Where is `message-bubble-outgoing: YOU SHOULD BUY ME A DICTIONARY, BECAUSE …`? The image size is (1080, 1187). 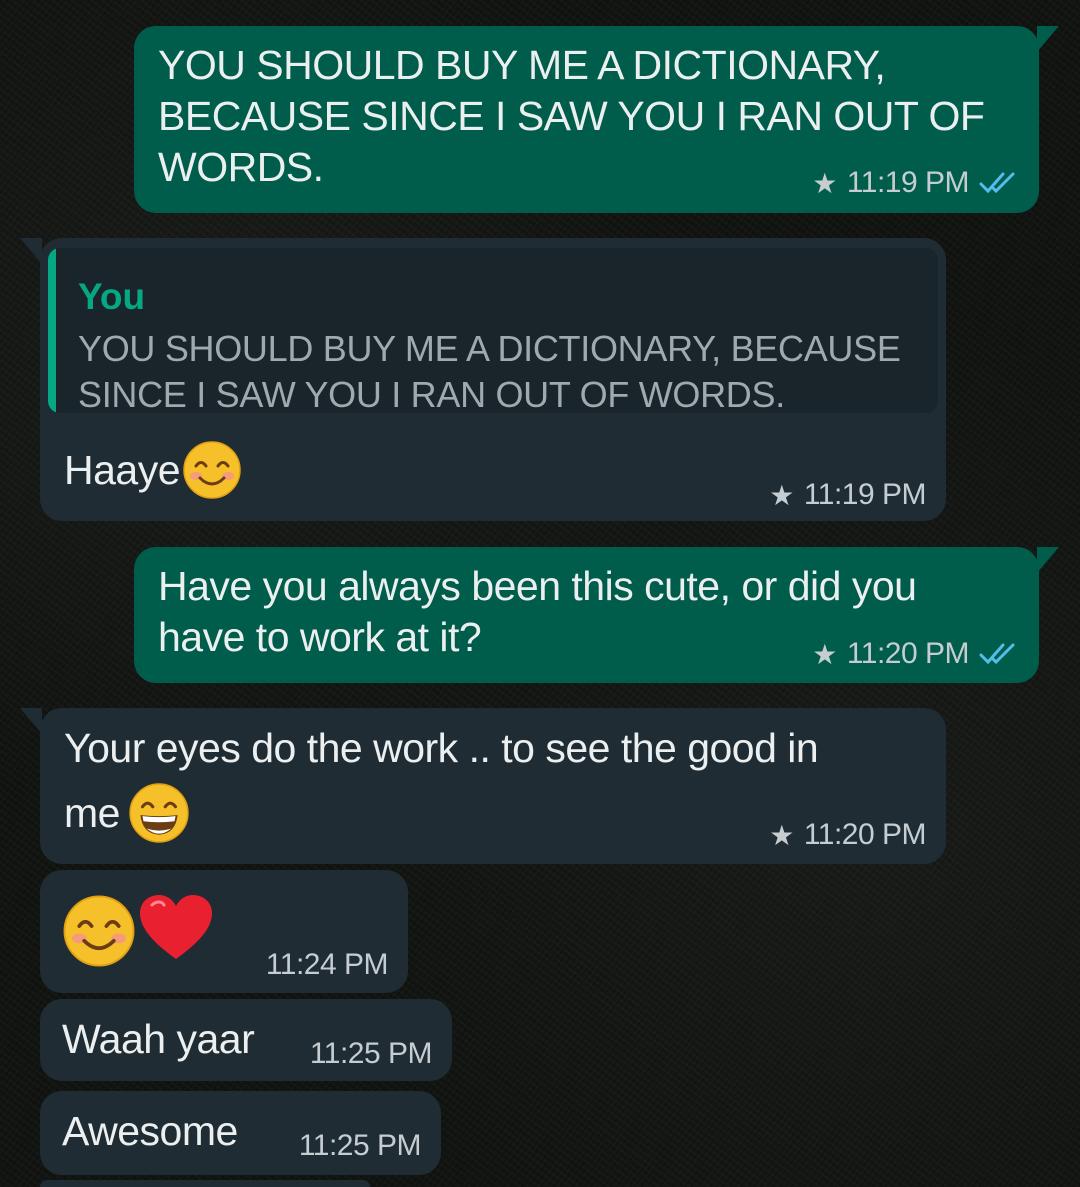
message-bubble-outgoing: YOU SHOULD BUY ME A DICTIONARY, BECAUSE … is located at coordinates (596, 119).